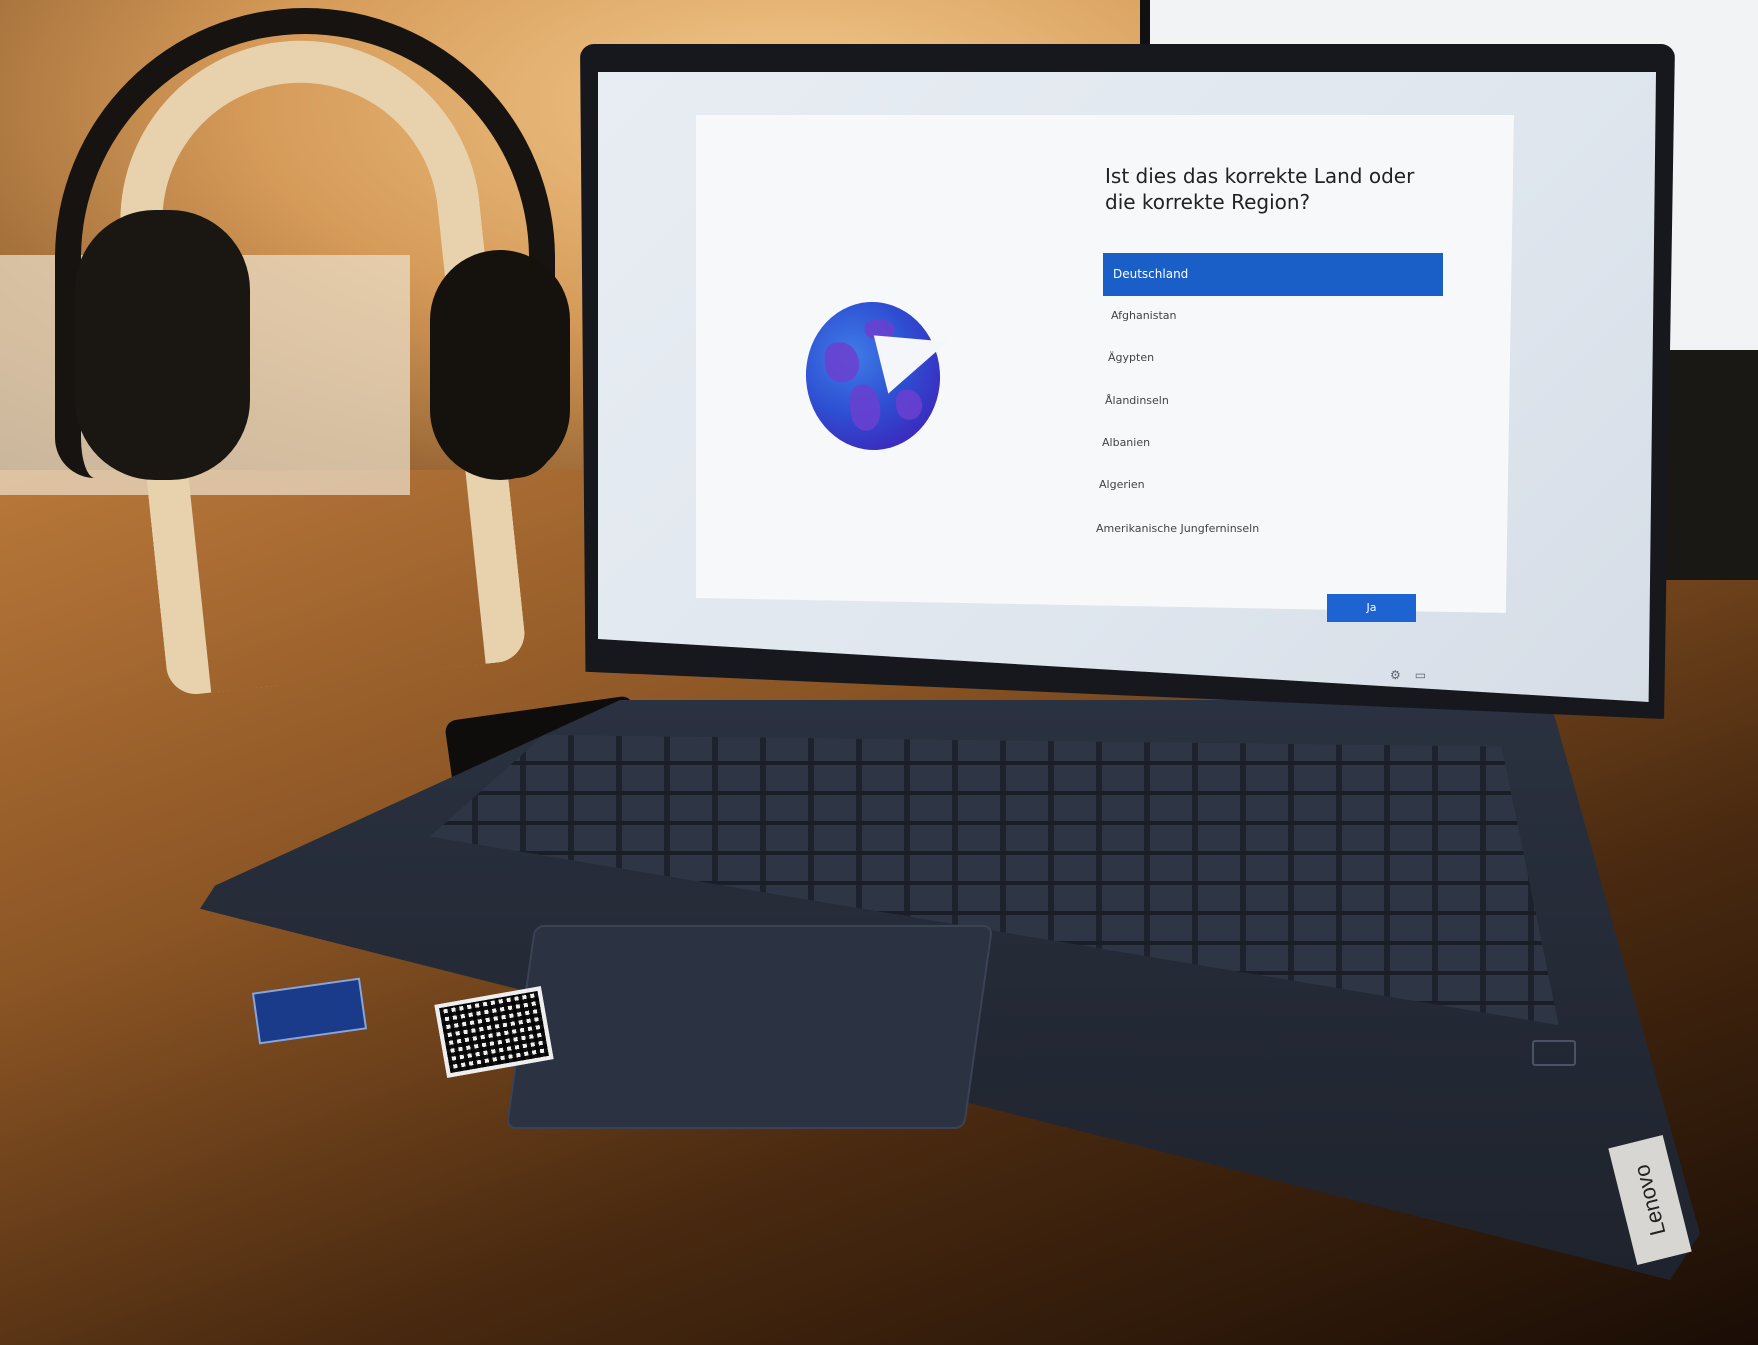 The image size is (1758, 1345). Describe the element at coordinates (1131, 357) in the screenshot. I see `region-option: Ägypten` at that location.